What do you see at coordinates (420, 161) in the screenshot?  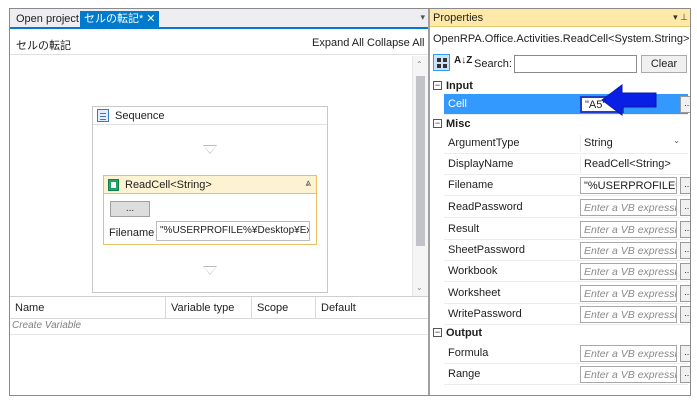 I see `scrollbar-thumb` at bounding box center [420, 161].